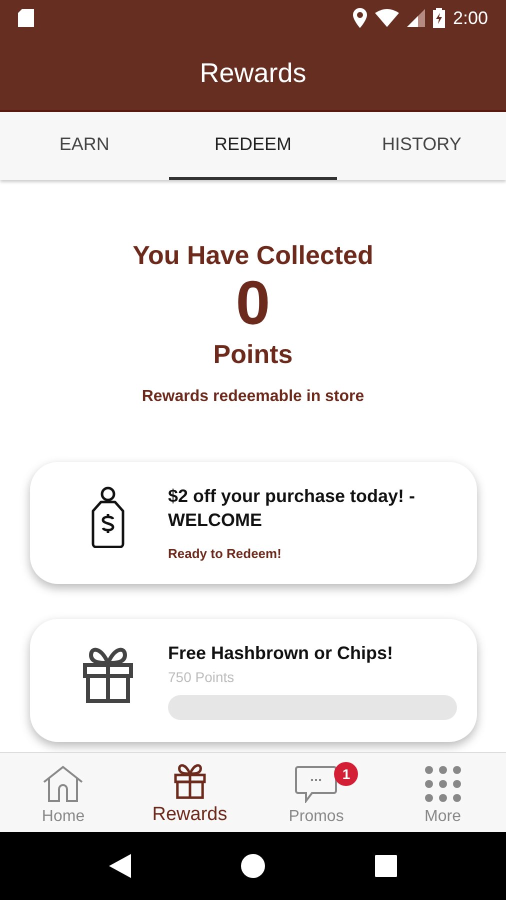 This screenshot has width=506, height=900. What do you see at coordinates (63, 784) in the screenshot?
I see `home-icon` at bounding box center [63, 784].